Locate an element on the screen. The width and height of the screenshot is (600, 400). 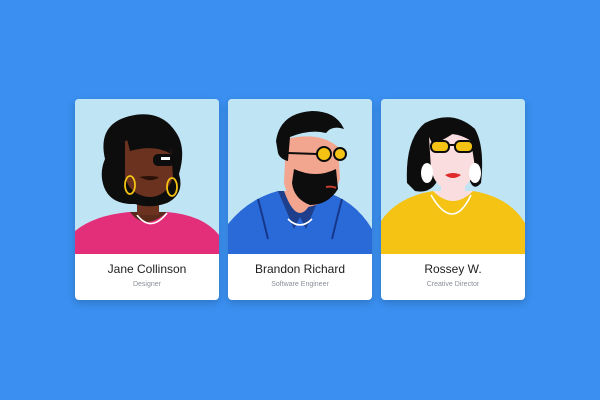
profile-info: Rossey W. Creative Director is located at coordinates (453, 277).